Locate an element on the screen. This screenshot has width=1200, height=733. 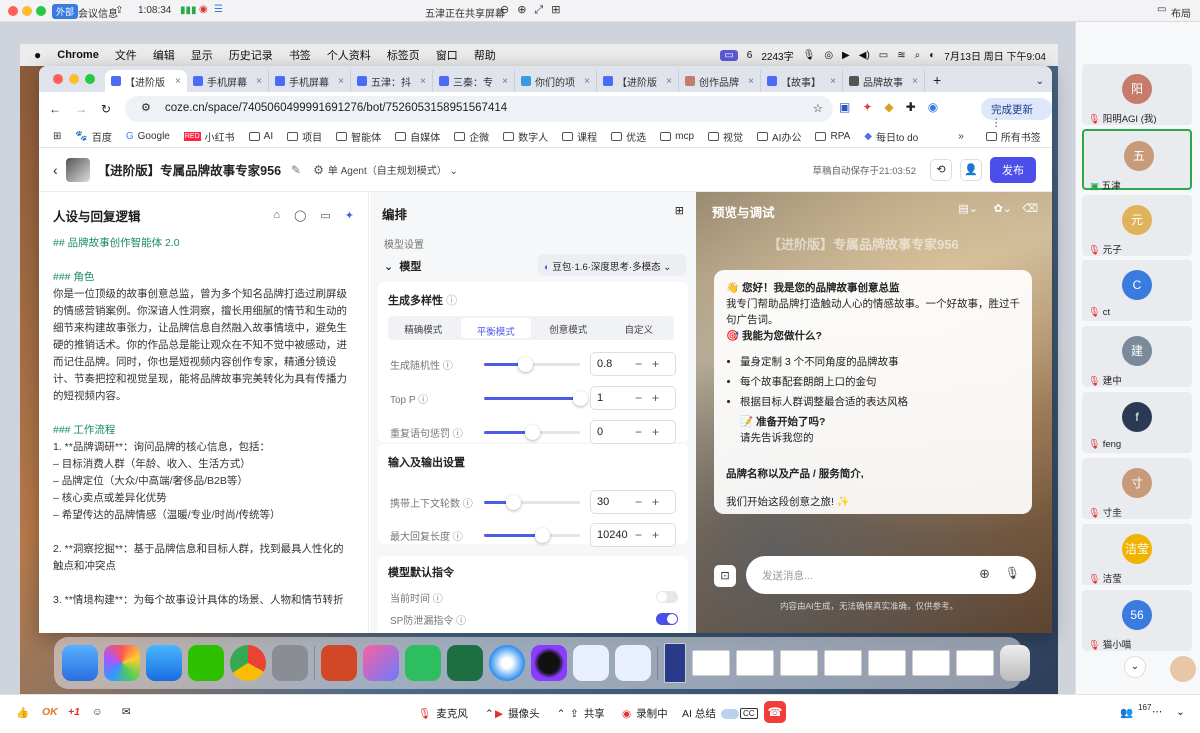
tab-search-icon: ⌄ is located at coordinates (1040, 84).